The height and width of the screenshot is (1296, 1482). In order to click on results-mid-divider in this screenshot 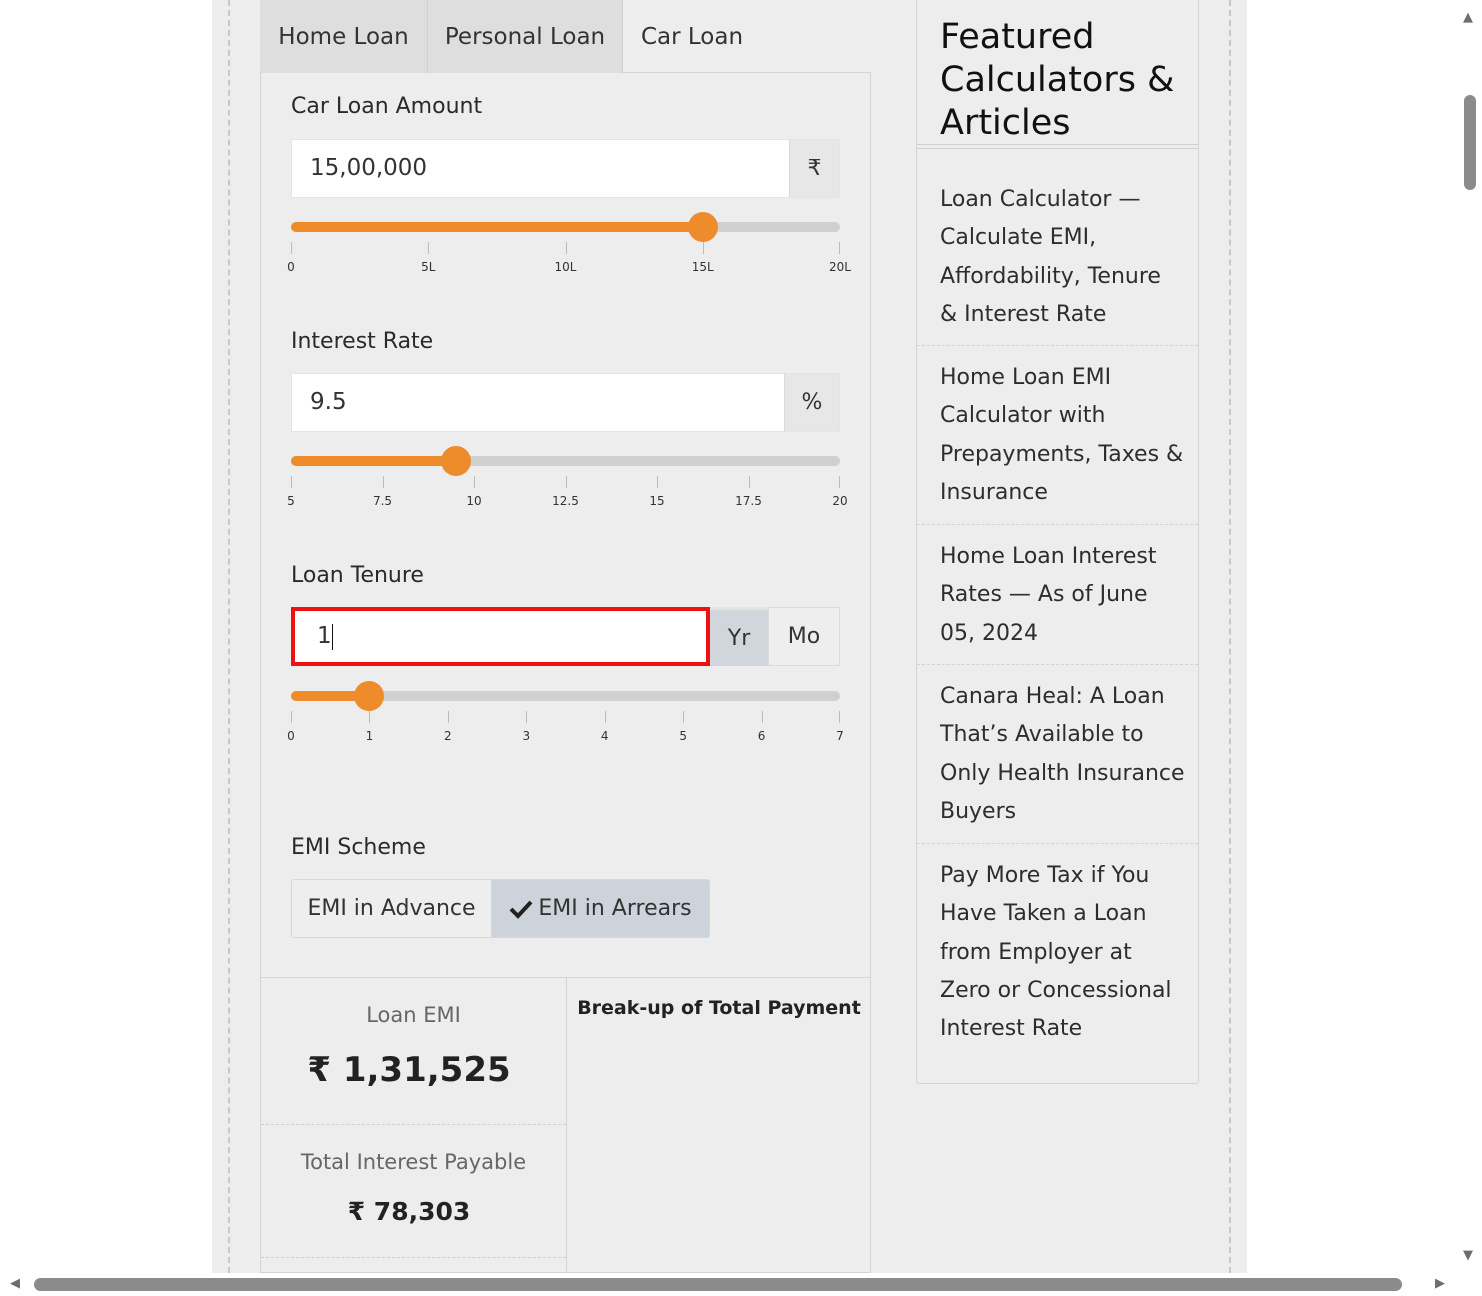, I will do `click(413, 1125)`.